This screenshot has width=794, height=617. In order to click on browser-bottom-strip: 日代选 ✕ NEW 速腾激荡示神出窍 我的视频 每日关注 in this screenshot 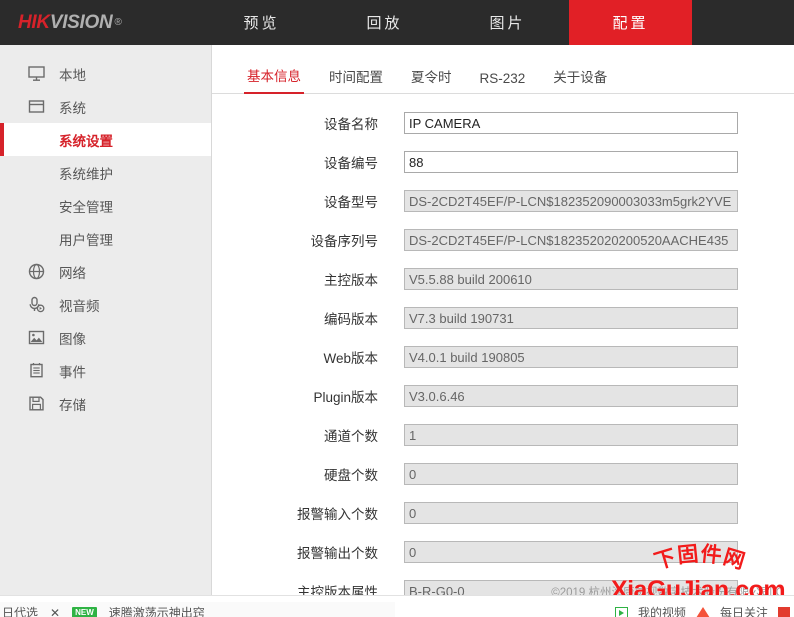, I will do `click(397, 606)`.